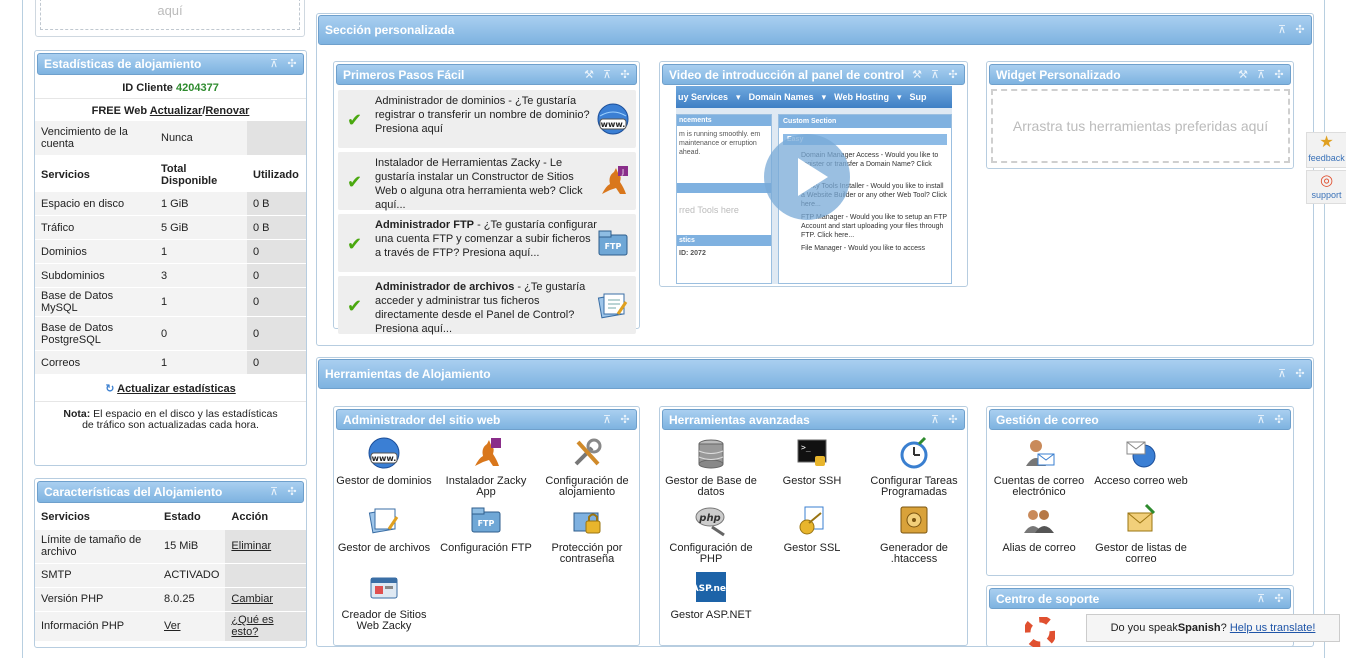 The width and height of the screenshot is (1346, 658). What do you see at coordinates (176, 389) in the screenshot?
I see `refresh-stats-link: Actualizar estadísticas` at bounding box center [176, 389].